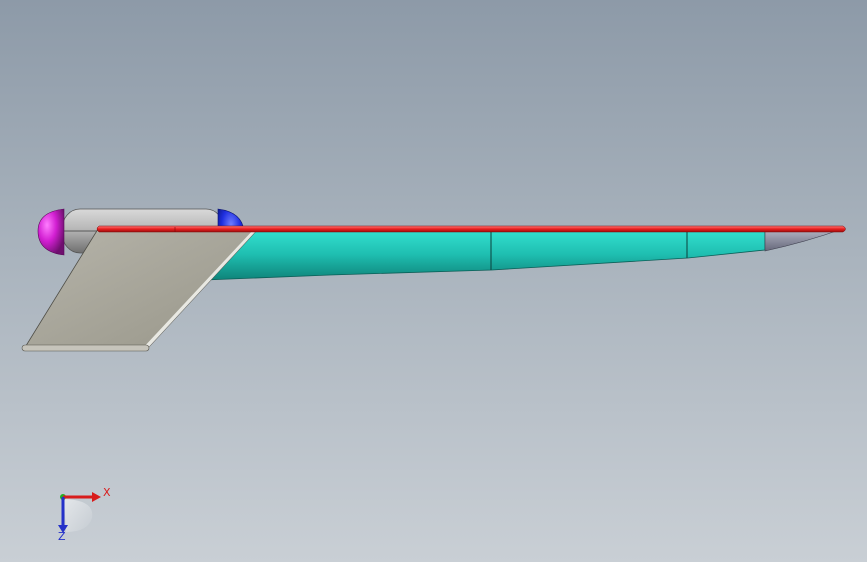 The image size is (867, 562). Describe the element at coordinates (803, 240) in the screenshot. I see `wing-tip` at that location.